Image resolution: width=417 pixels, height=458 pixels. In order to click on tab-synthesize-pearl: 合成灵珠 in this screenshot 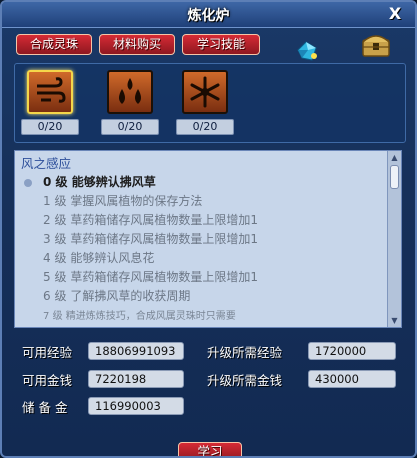, I will do `click(54, 44)`.